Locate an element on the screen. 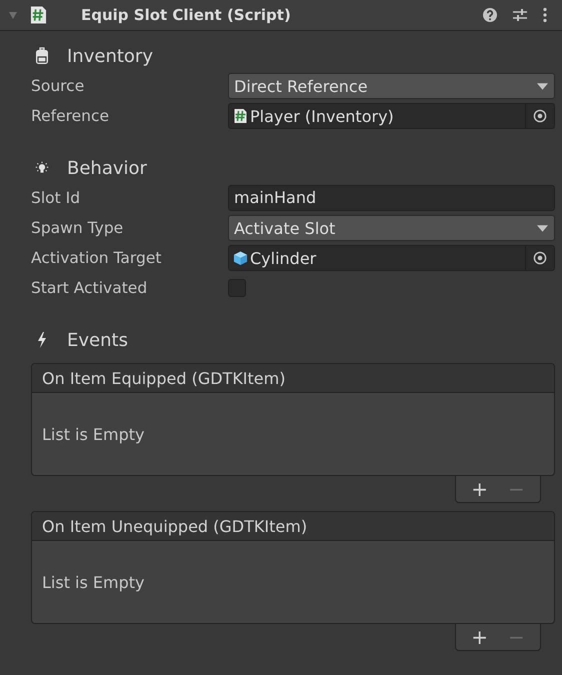 The width and height of the screenshot is (562, 675). lightning-bolt-icon is located at coordinates (42, 340).